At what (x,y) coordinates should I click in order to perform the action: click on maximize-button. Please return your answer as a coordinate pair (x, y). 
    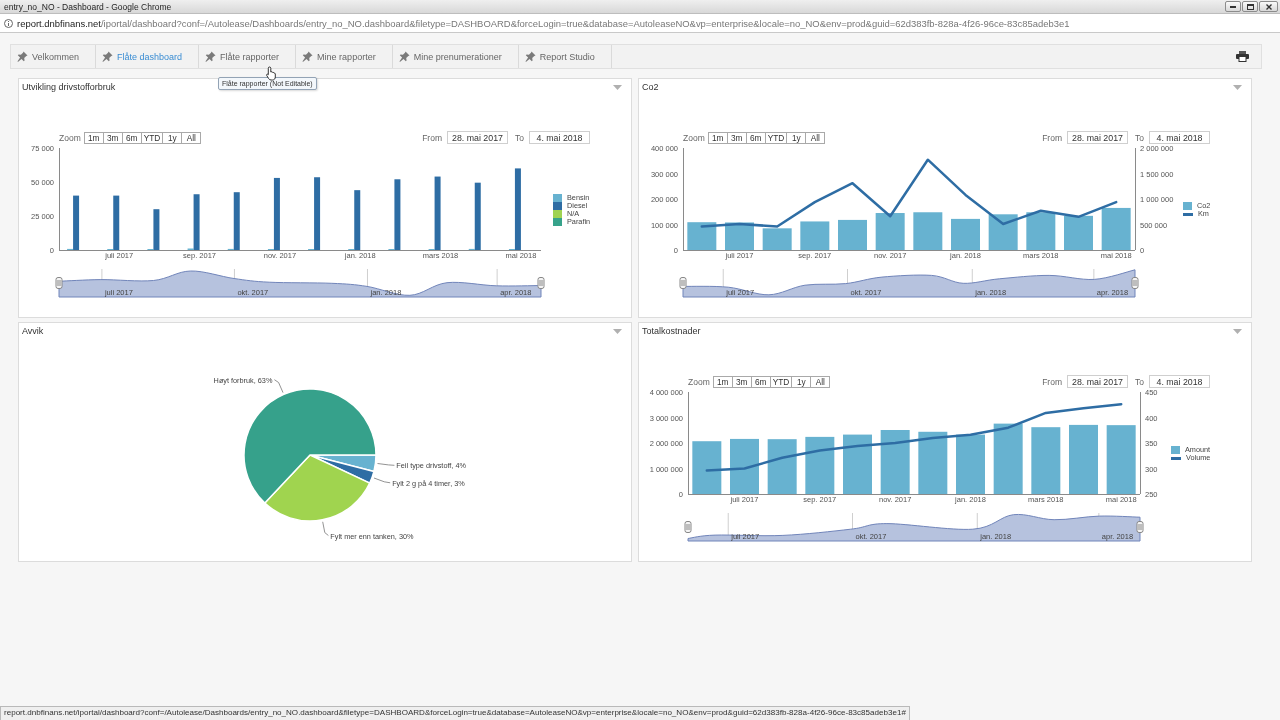
    Looking at the image, I should click on (1250, 6).